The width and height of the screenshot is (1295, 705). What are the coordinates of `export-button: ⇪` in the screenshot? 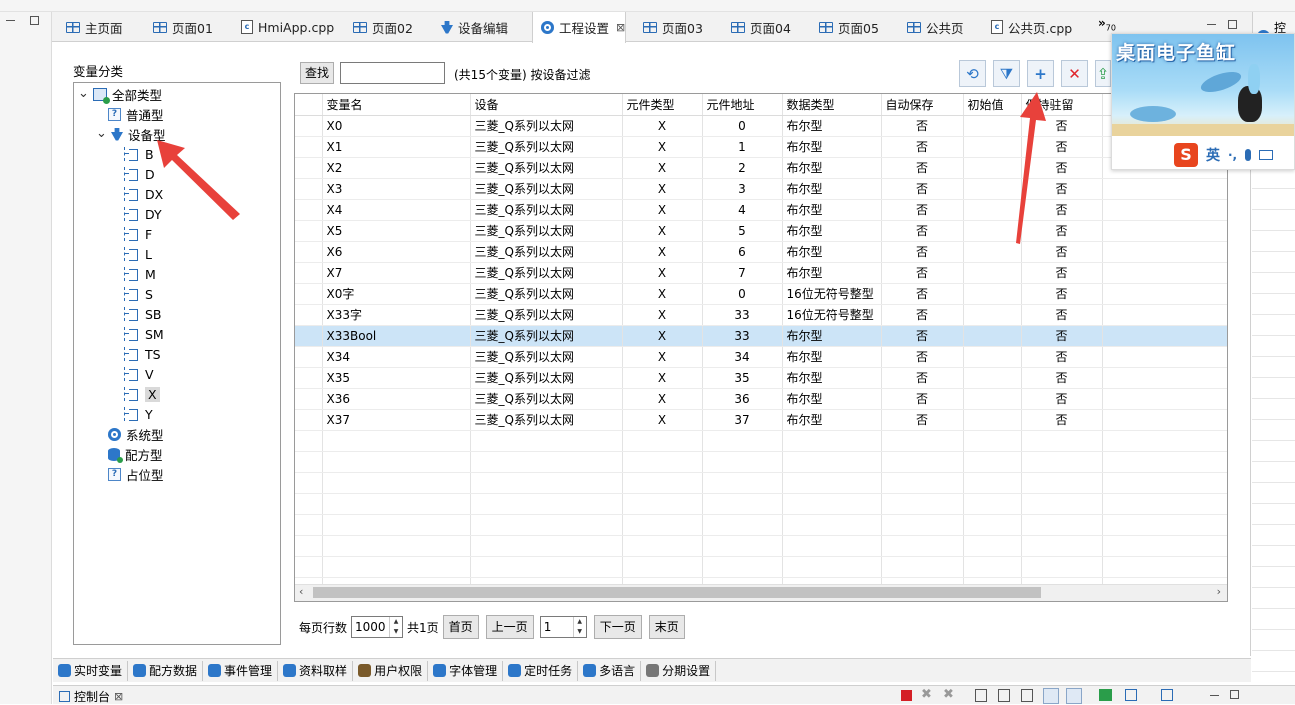 It's located at (1103, 73).